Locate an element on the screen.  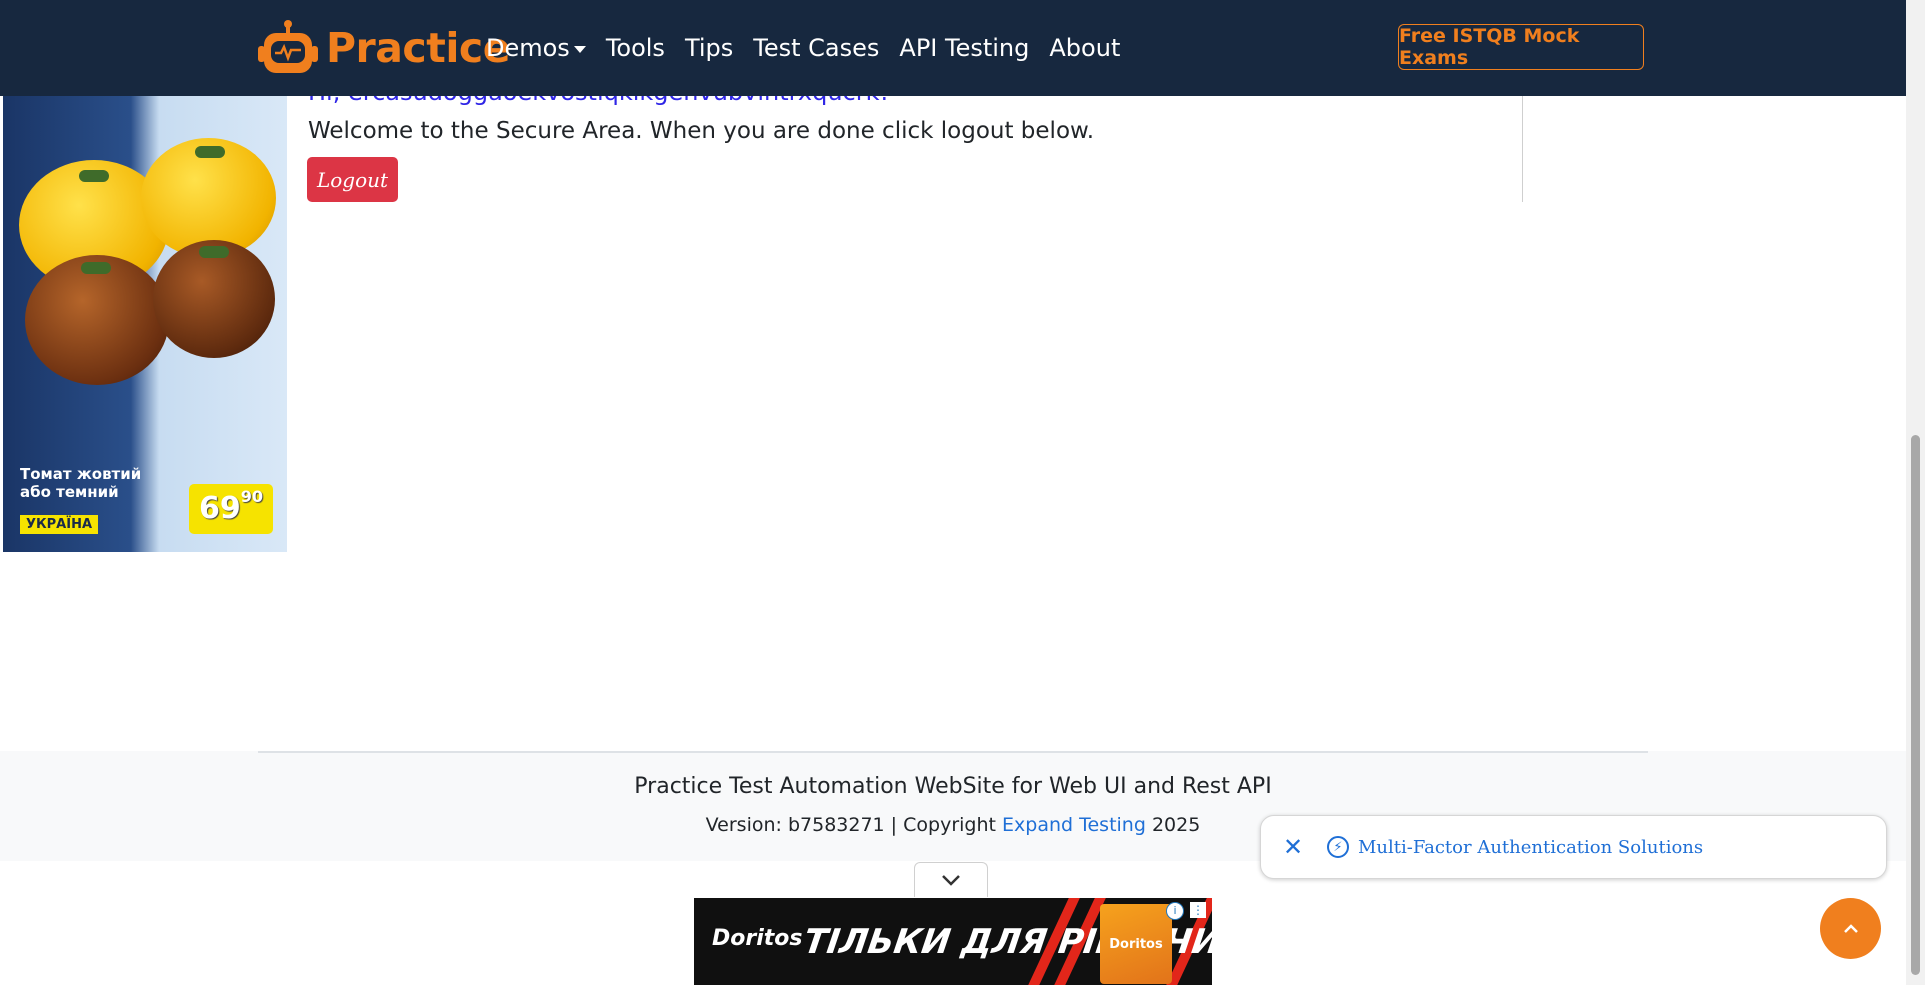
nav-api-testing: API Testing is located at coordinates (964, 48).